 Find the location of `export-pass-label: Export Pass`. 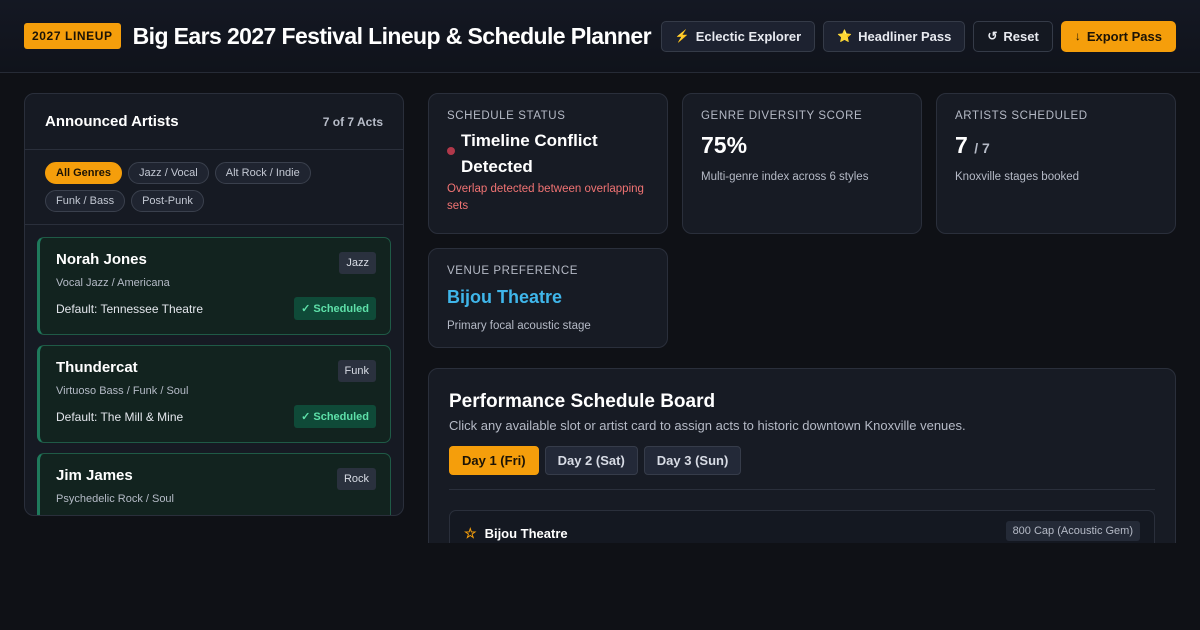

export-pass-label: Export Pass is located at coordinates (1124, 36).